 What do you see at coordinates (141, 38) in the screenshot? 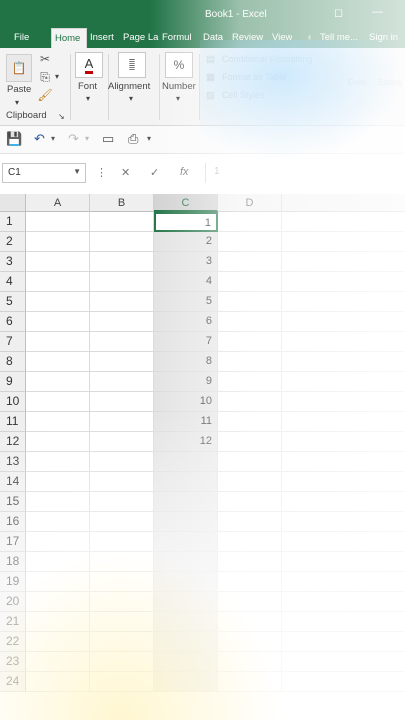
I see `tab-page-layout: Page La` at bounding box center [141, 38].